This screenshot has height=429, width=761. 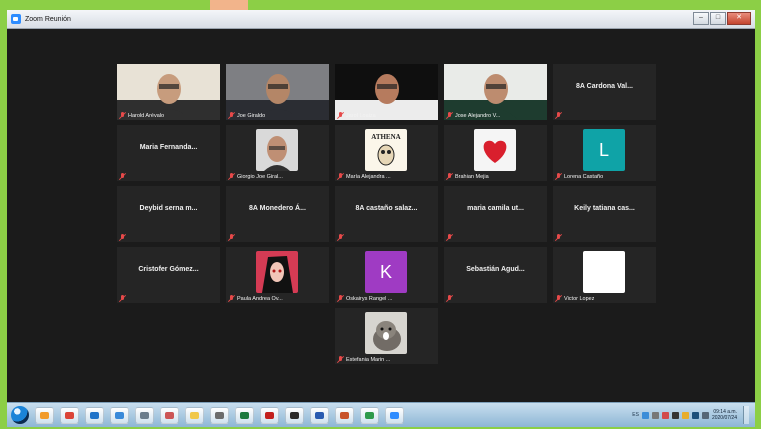 I want to click on start-button, so click(x=20, y=415).